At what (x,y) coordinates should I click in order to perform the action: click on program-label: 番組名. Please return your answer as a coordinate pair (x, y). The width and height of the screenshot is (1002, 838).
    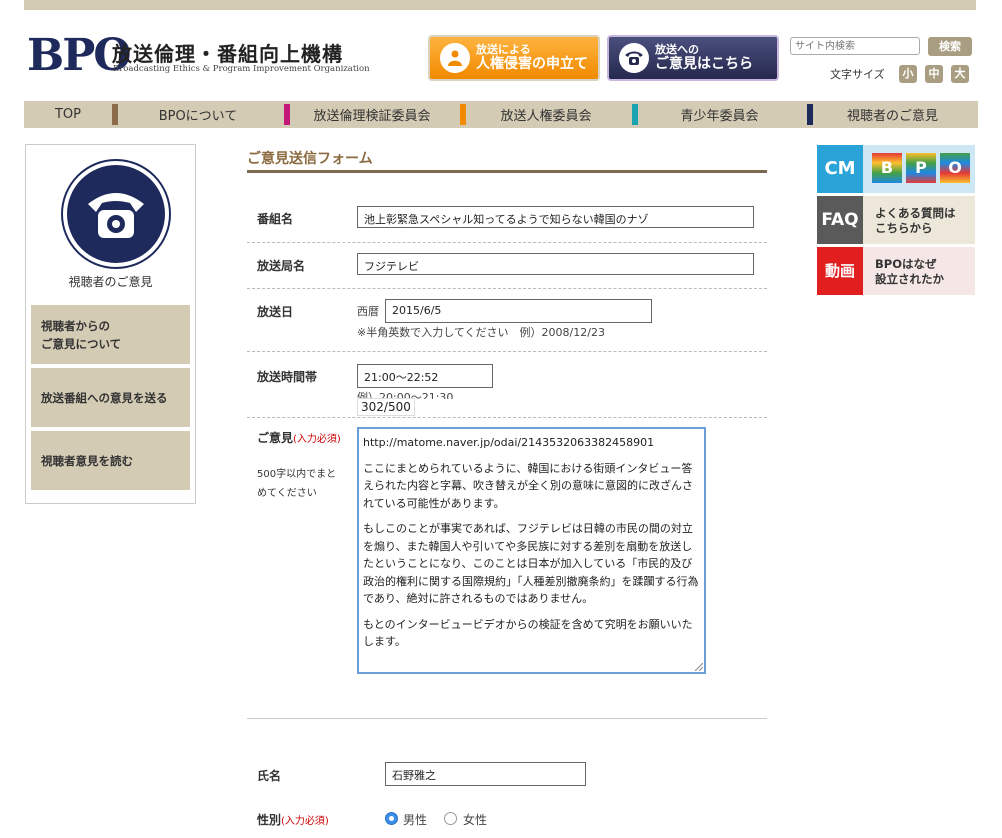
    Looking at the image, I should click on (275, 219).